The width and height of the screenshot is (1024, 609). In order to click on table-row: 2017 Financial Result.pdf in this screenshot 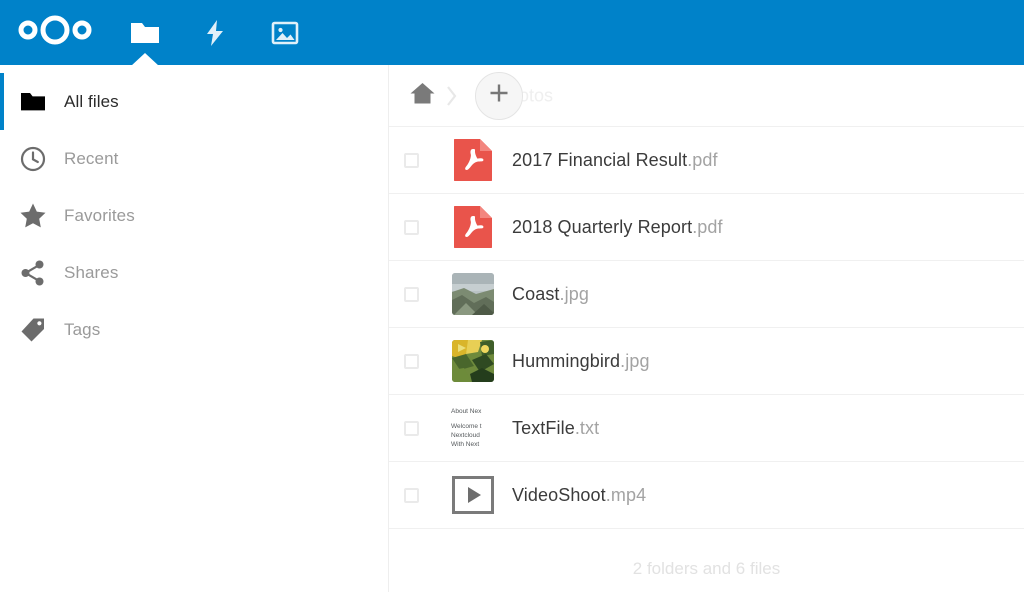, I will do `click(706, 160)`.